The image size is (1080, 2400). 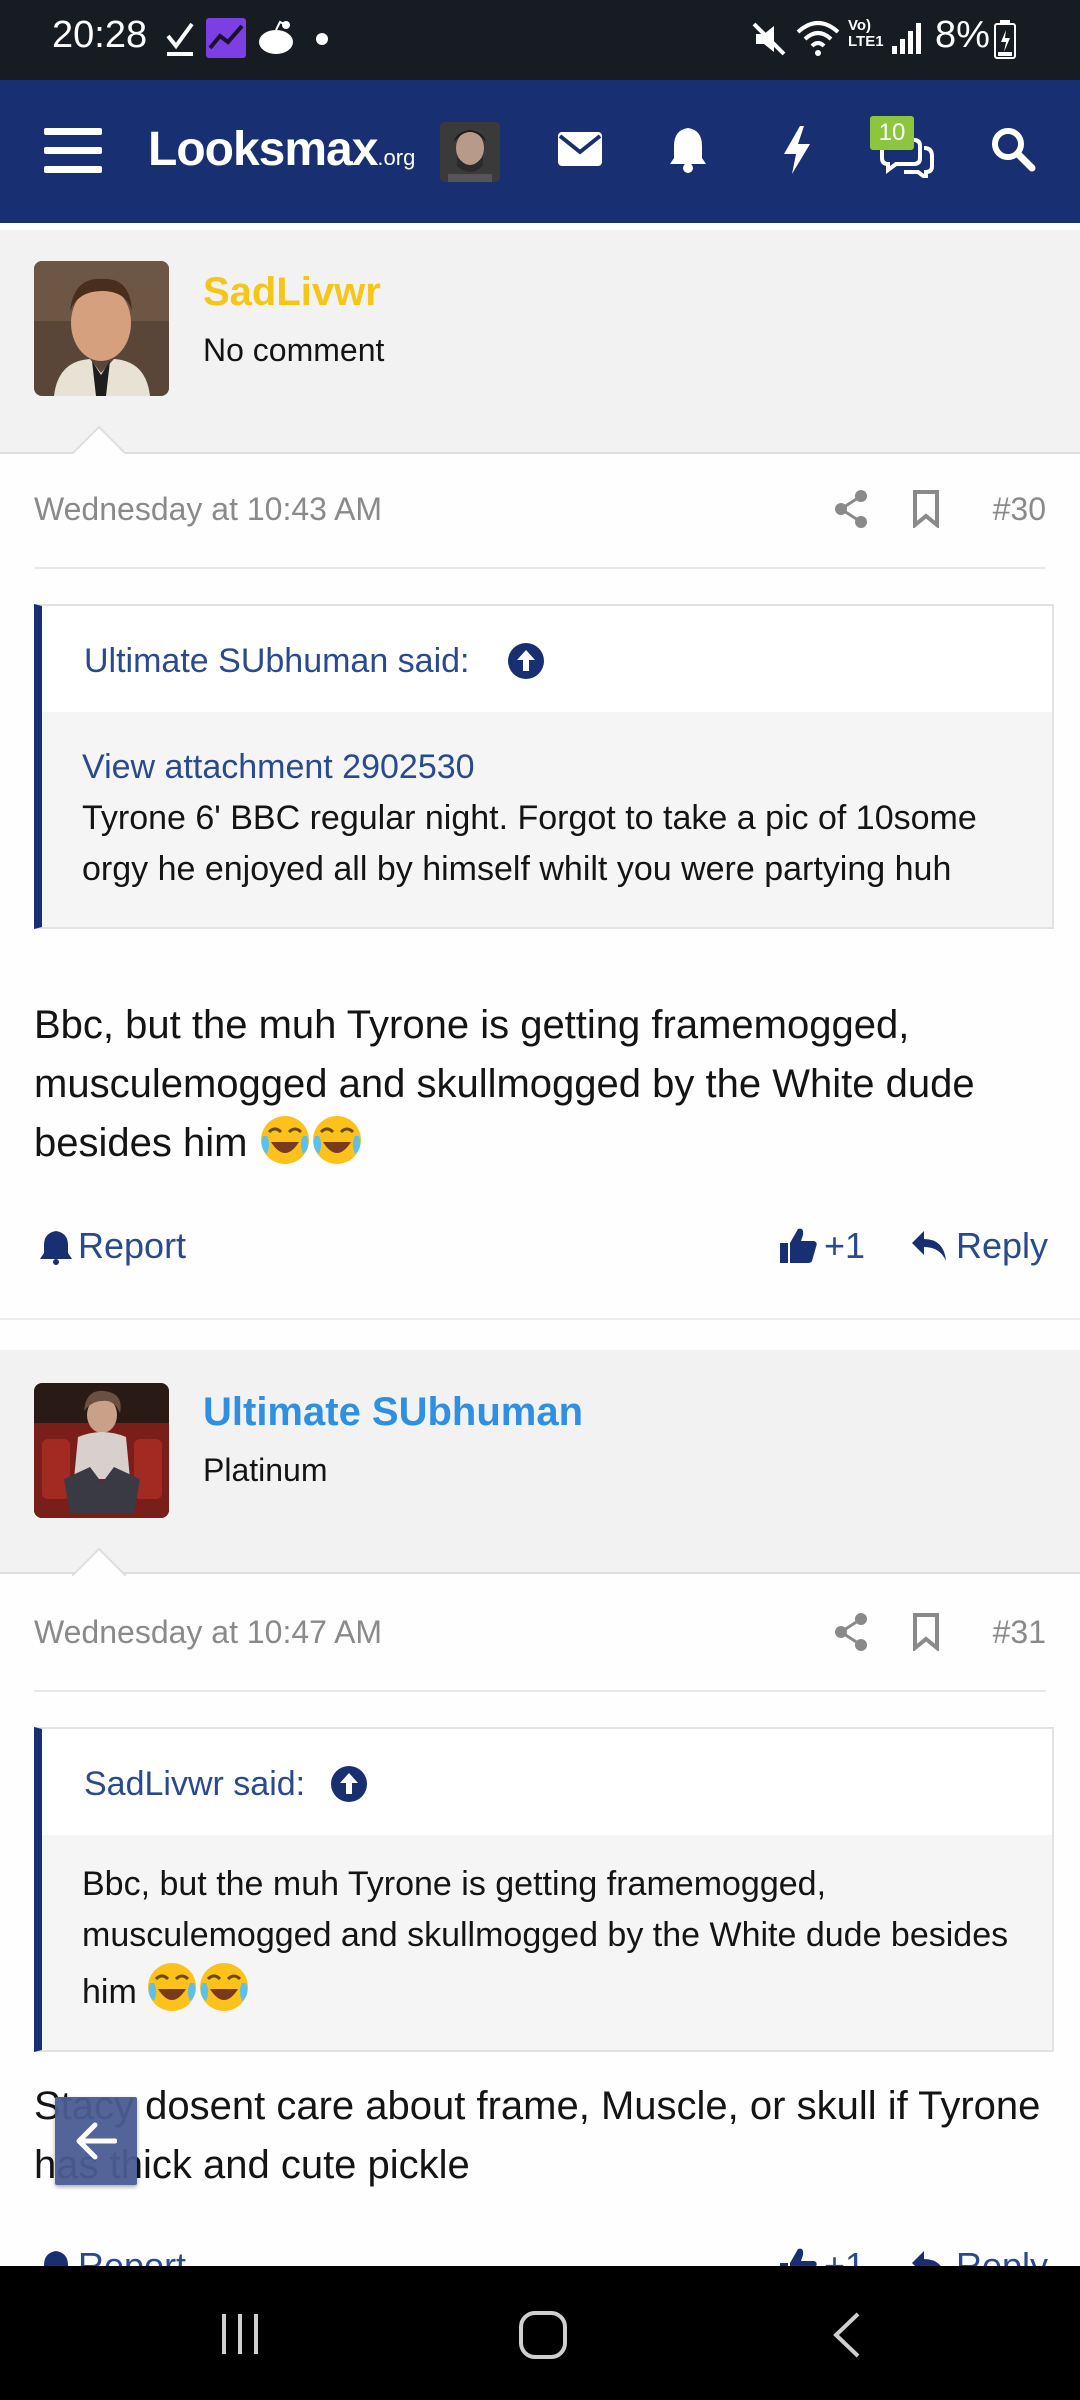 I want to click on post-number: #31, so click(x=1019, y=1632).